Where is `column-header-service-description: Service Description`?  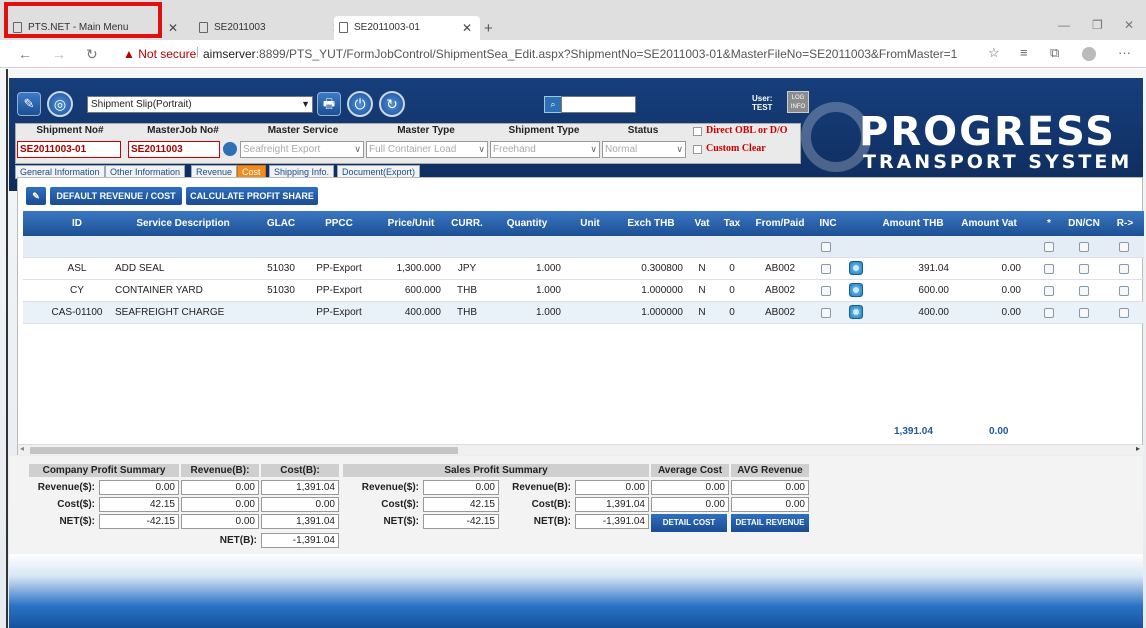
column-header-service-description: Service Description is located at coordinates (183, 223).